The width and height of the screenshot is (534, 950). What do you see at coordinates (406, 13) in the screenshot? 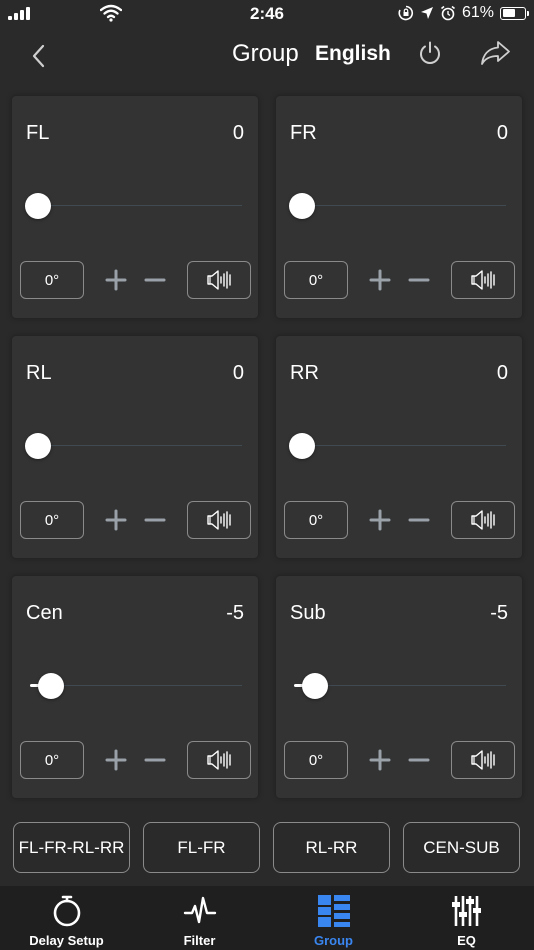
I see `rotation-lock-icon` at bounding box center [406, 13].